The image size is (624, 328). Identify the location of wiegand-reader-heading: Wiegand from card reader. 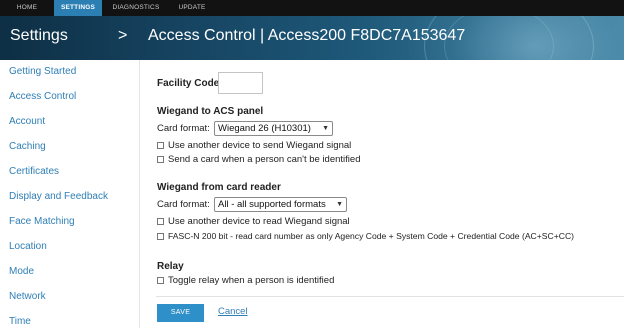
(219, 187).